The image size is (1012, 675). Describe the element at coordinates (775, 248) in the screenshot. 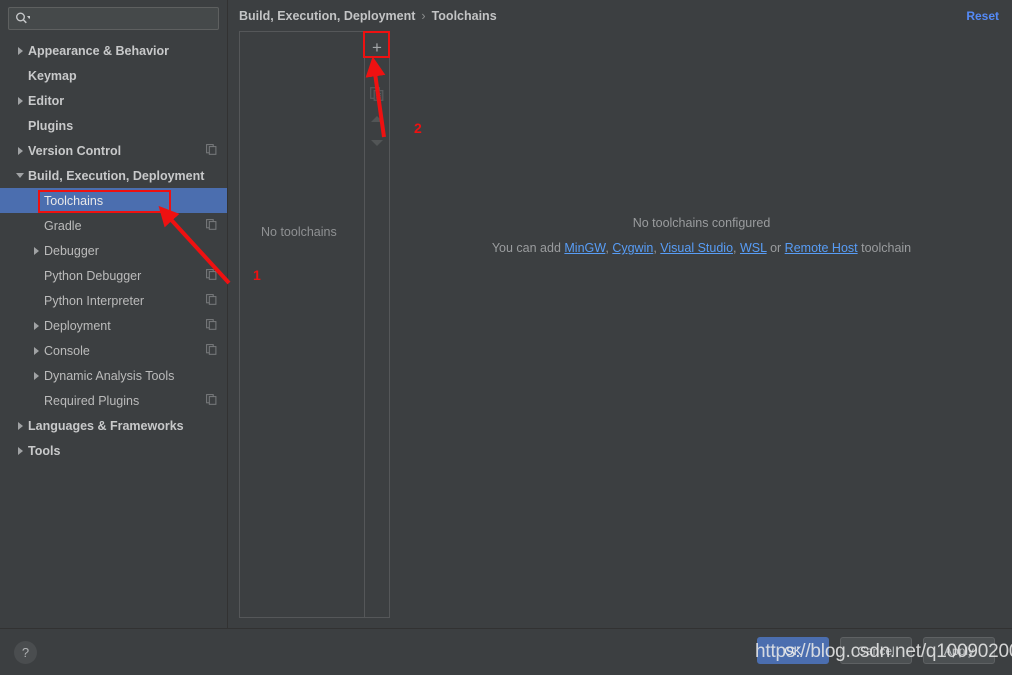

I see `link-sep-4: or` at that location.